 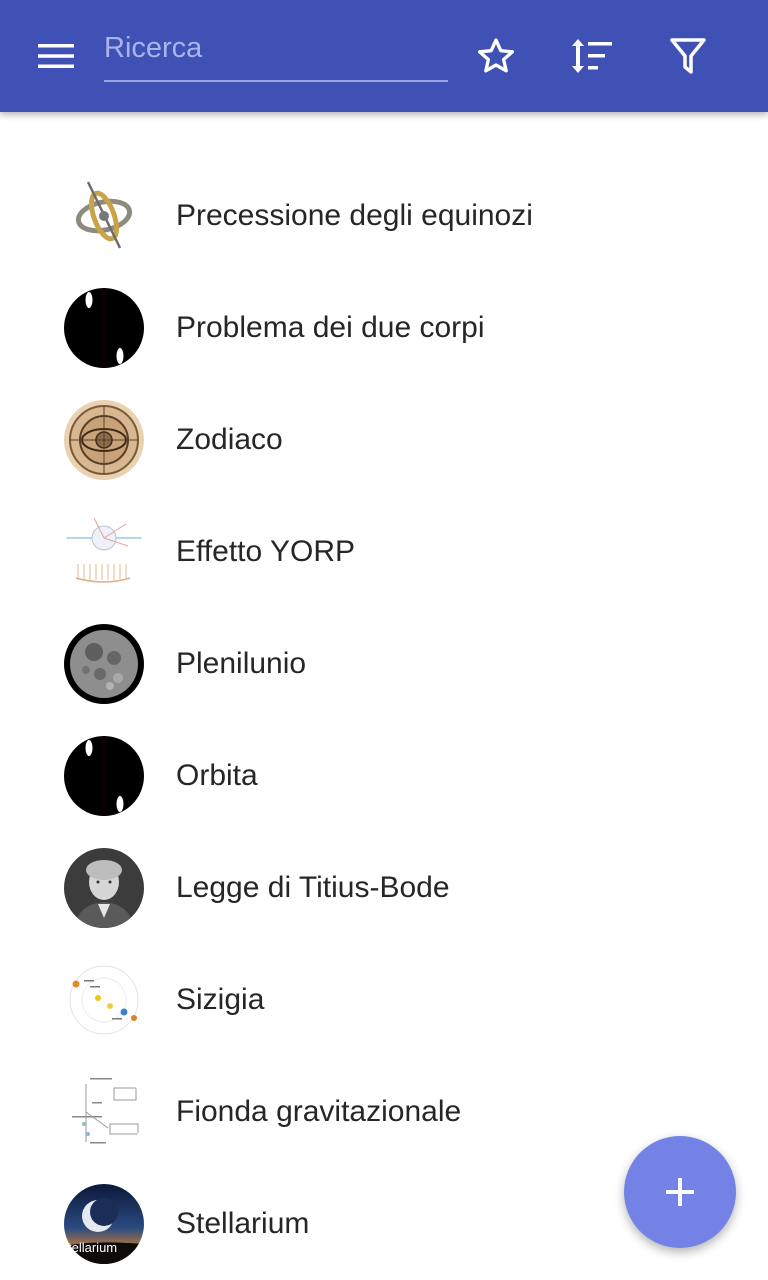 I want to click on list-item: Precessione degli equinozi, so click(x=384, y=216).